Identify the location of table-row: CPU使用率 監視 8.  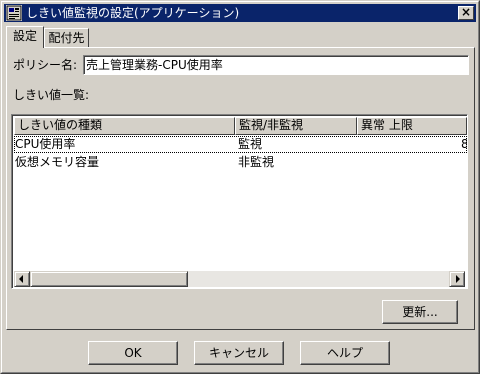
(240, 144).